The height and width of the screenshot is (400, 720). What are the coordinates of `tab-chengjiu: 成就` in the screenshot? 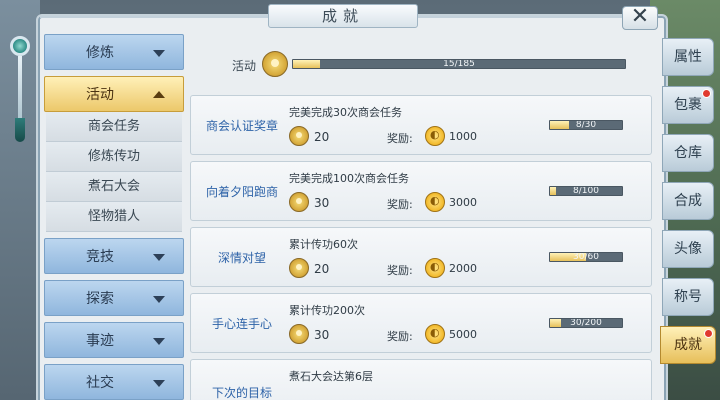 It's located at (688, 345).